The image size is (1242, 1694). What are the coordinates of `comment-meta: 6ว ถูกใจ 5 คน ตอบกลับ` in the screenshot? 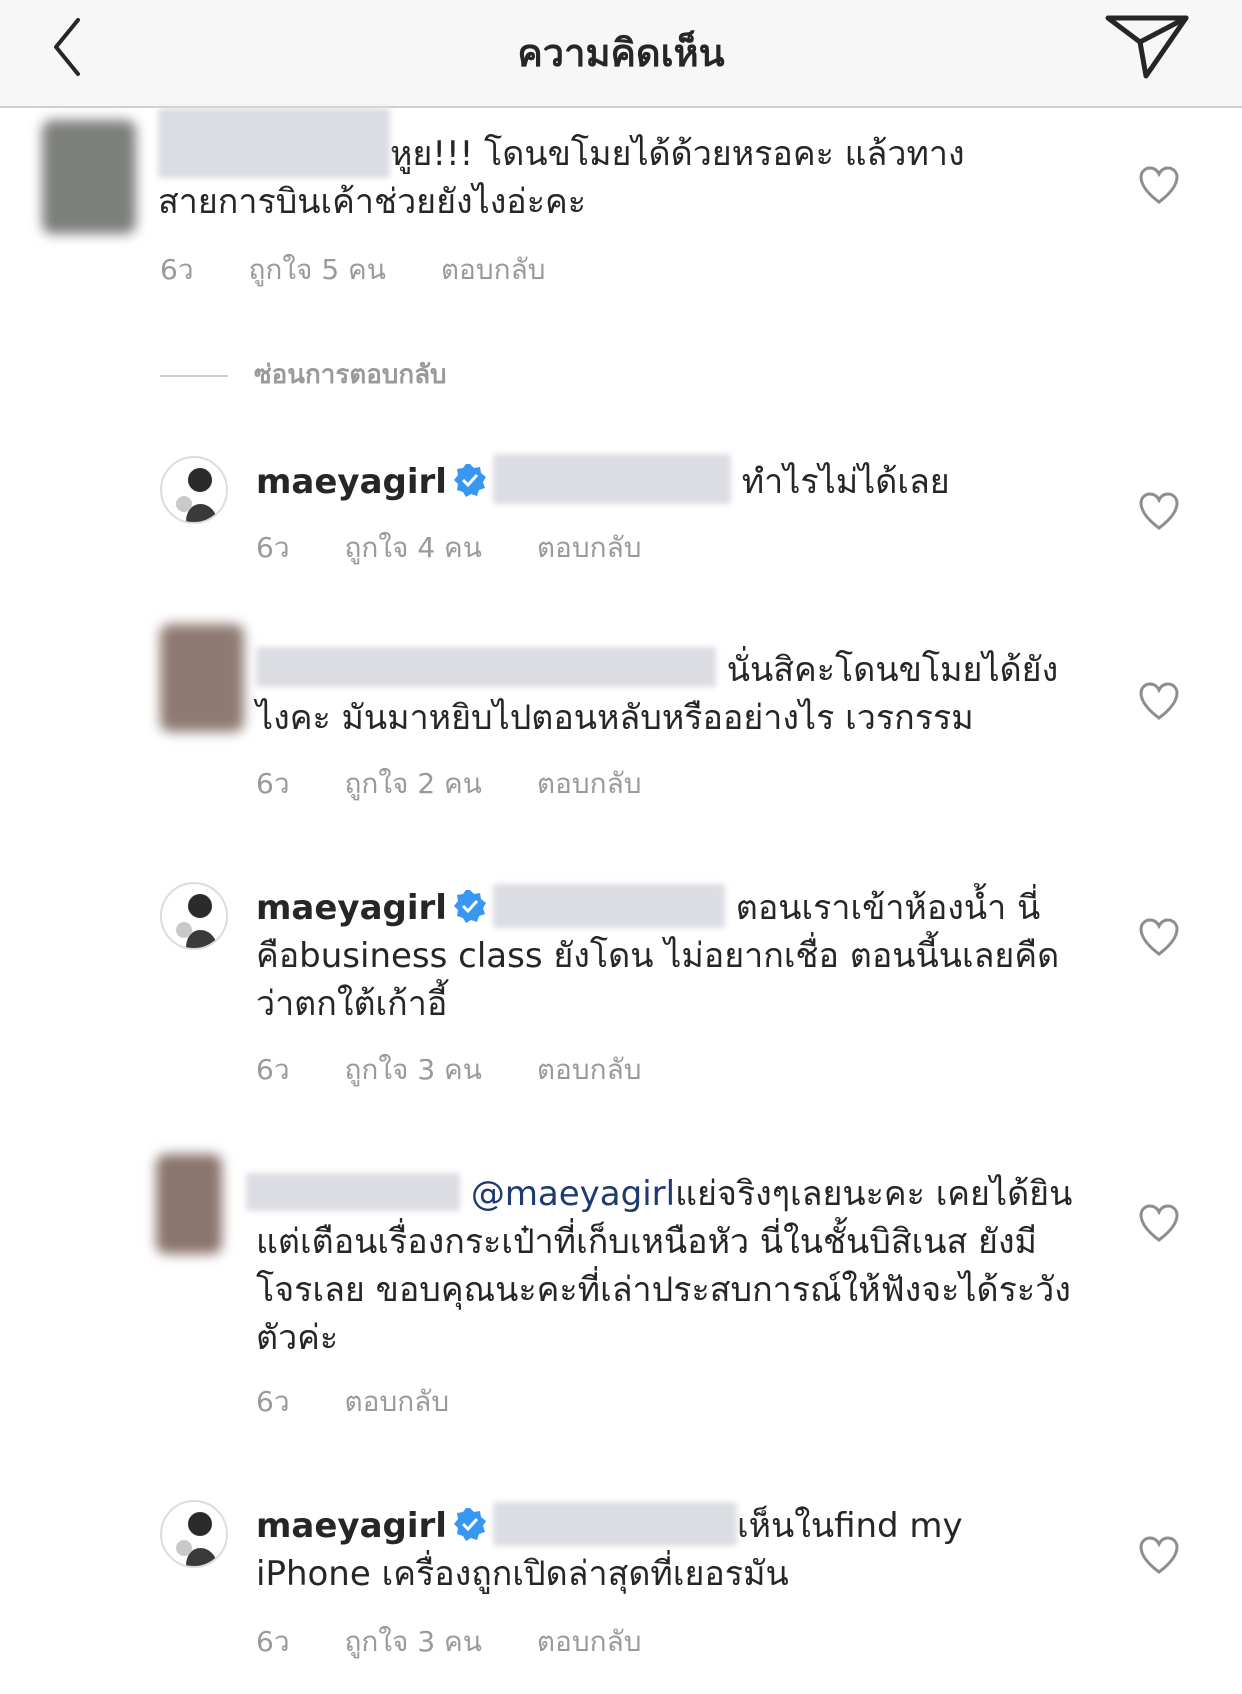 It's located at (376, 270).